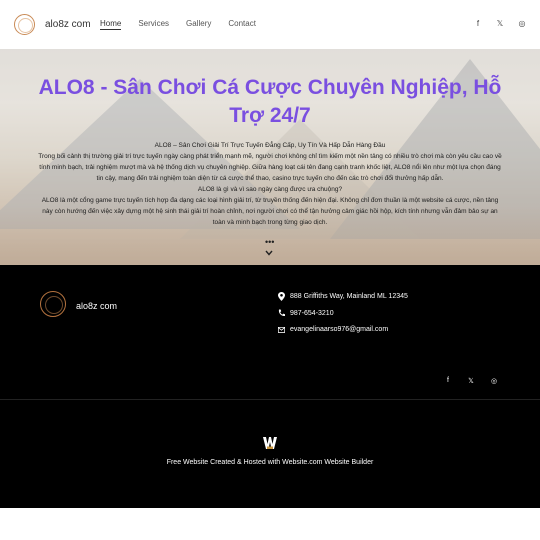 The height and width of the screenshot is (540, 540). What do you see at coordinates (269, 242) in the screenshot?
I see `more-dots-icon: •••` at bounding box center [269, 242].